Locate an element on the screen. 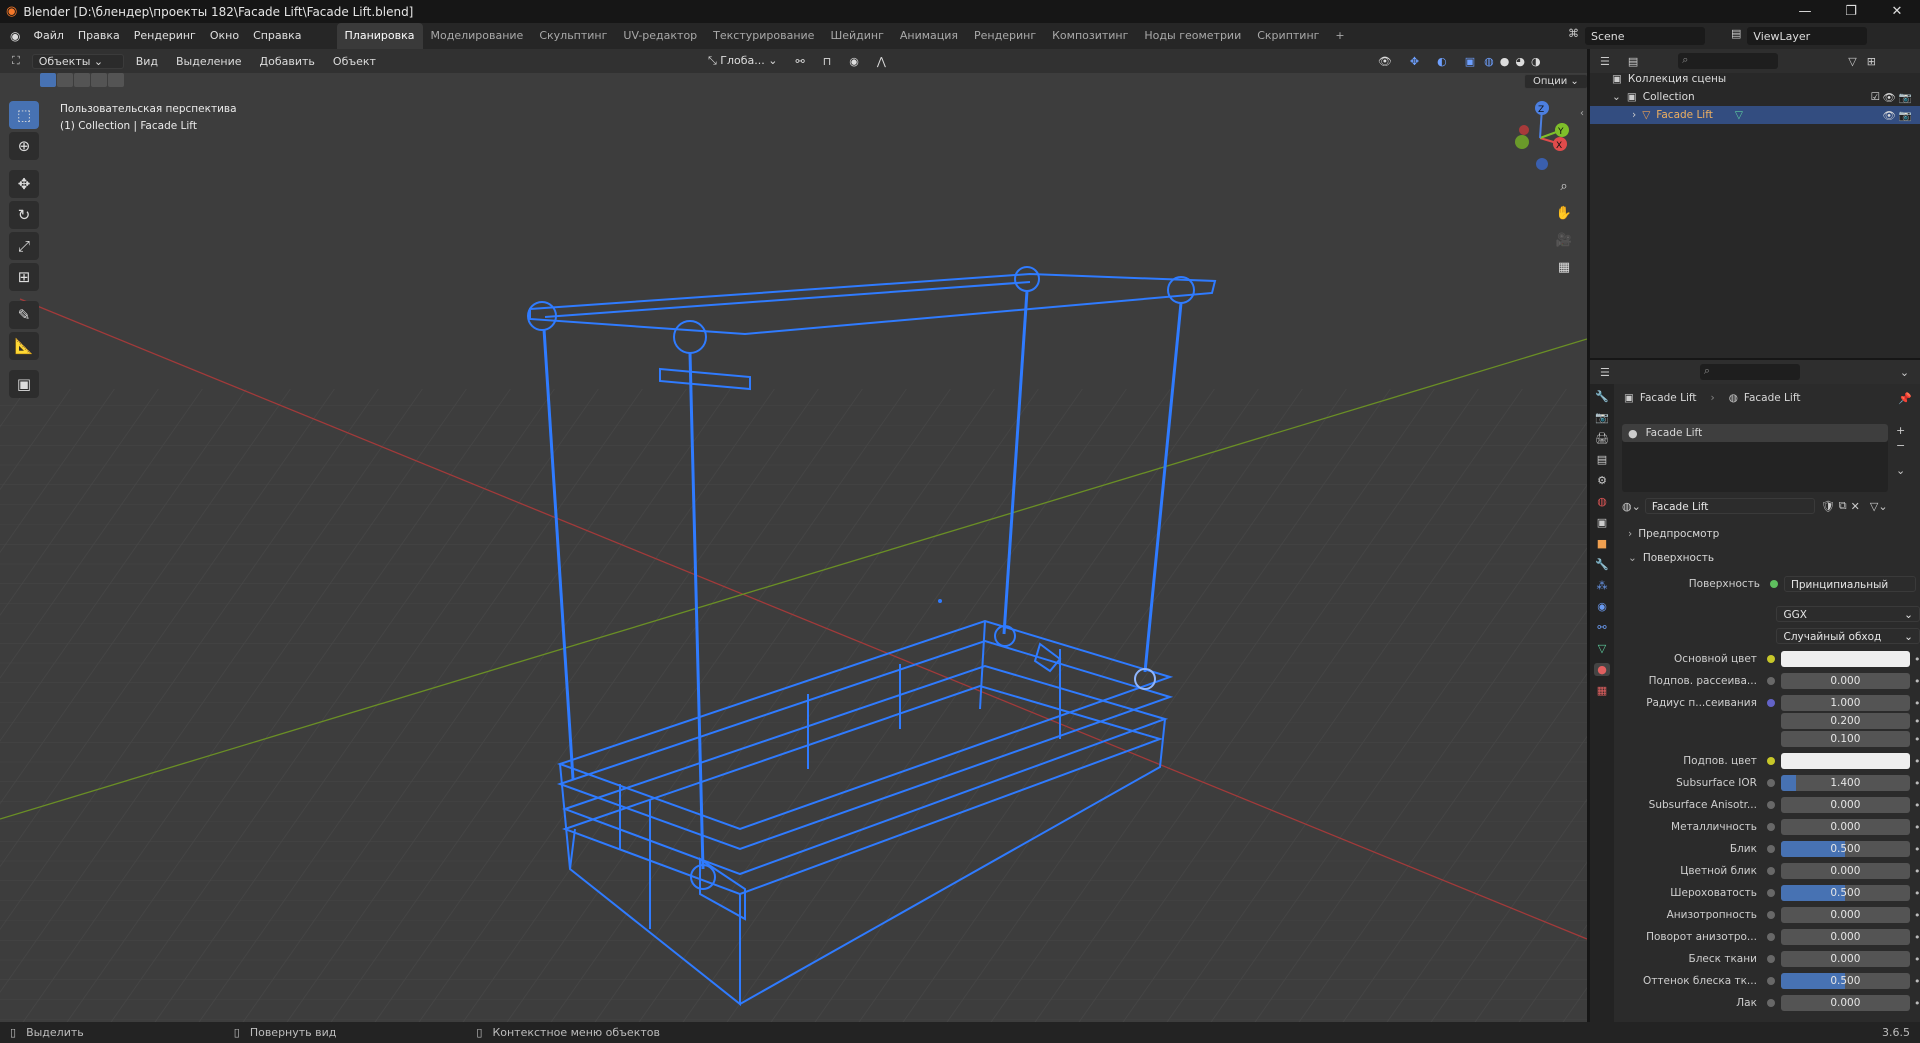 The width and height of the screenshot is (1920, 1043). tab-rendering: Рендеринг is located at coordinates (1005, 36).